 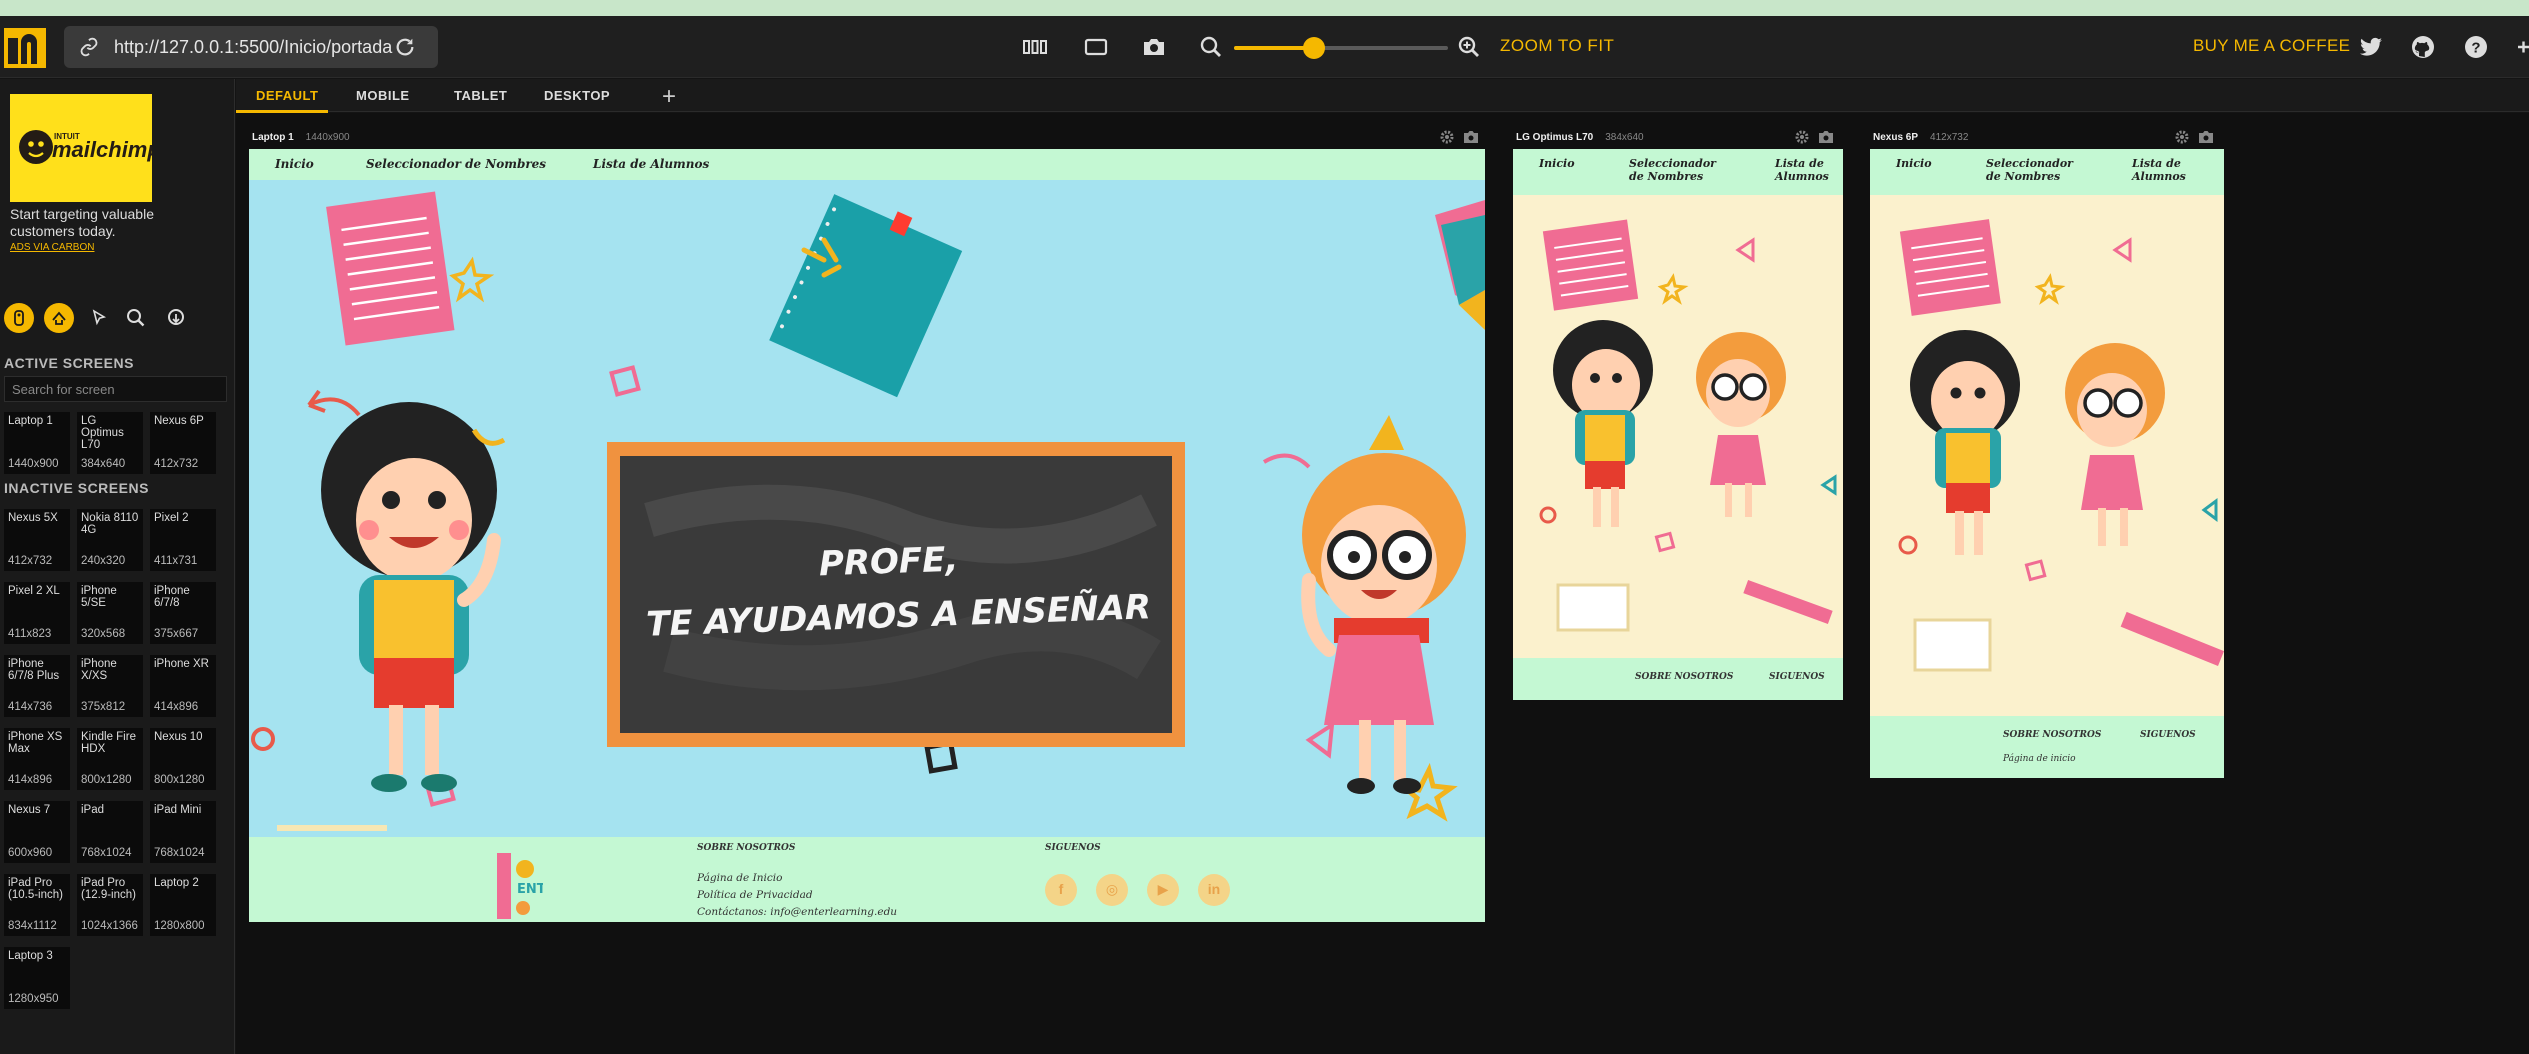 What do you see at coordinates (110, 443) in the screenshot?
I see `device-tile: LG Optimus L70 384x640` at bounding box center [110, 443].